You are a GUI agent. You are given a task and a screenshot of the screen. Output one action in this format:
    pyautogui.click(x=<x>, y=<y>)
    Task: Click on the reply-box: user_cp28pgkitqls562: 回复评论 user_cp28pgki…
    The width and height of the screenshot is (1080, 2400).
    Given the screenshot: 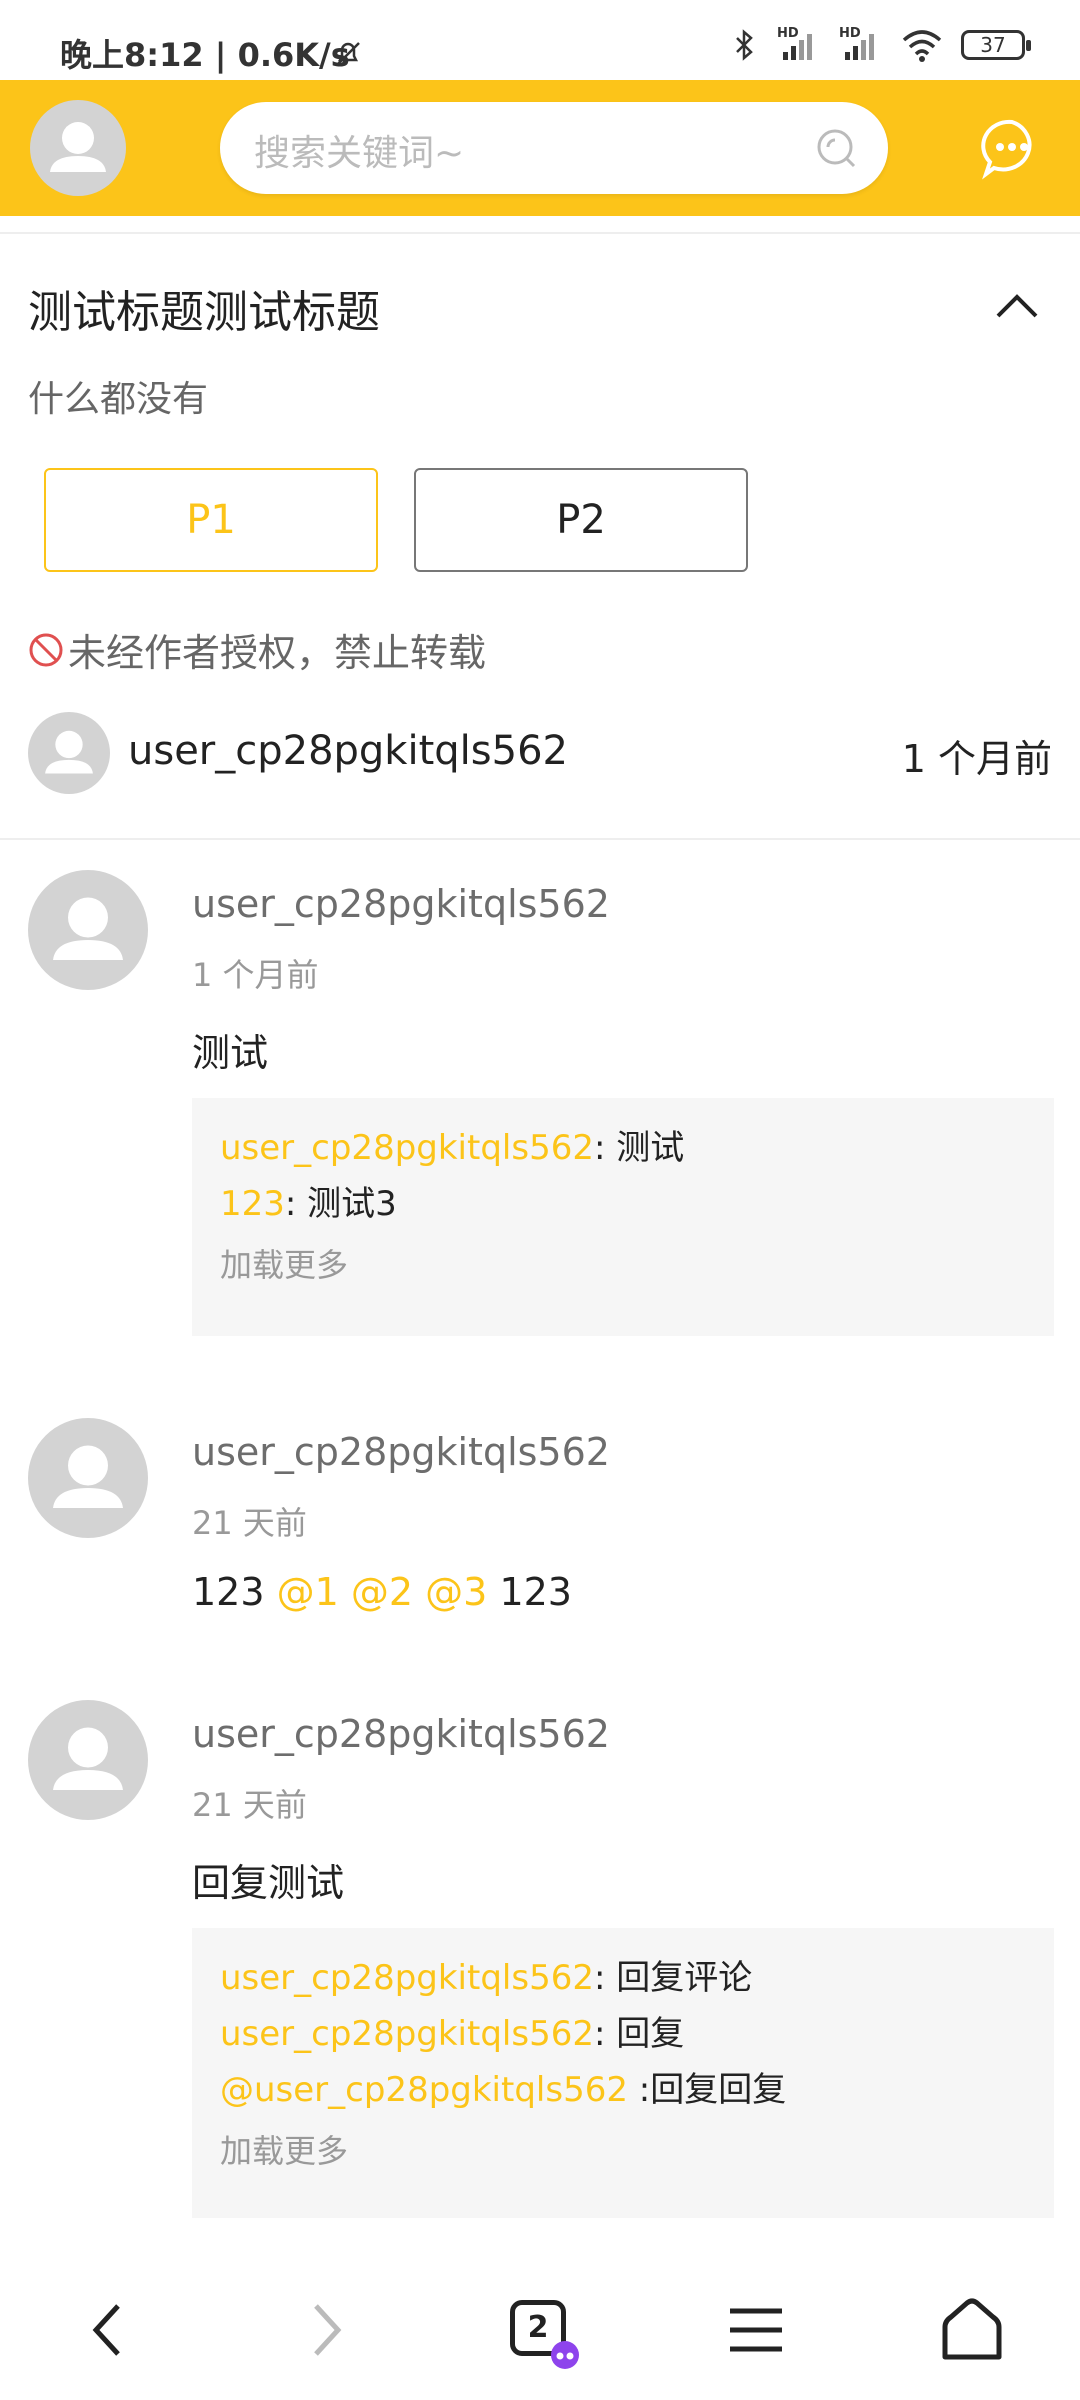 What is the action you would take?
    pyautogui.click(x=623, y=2073)
    